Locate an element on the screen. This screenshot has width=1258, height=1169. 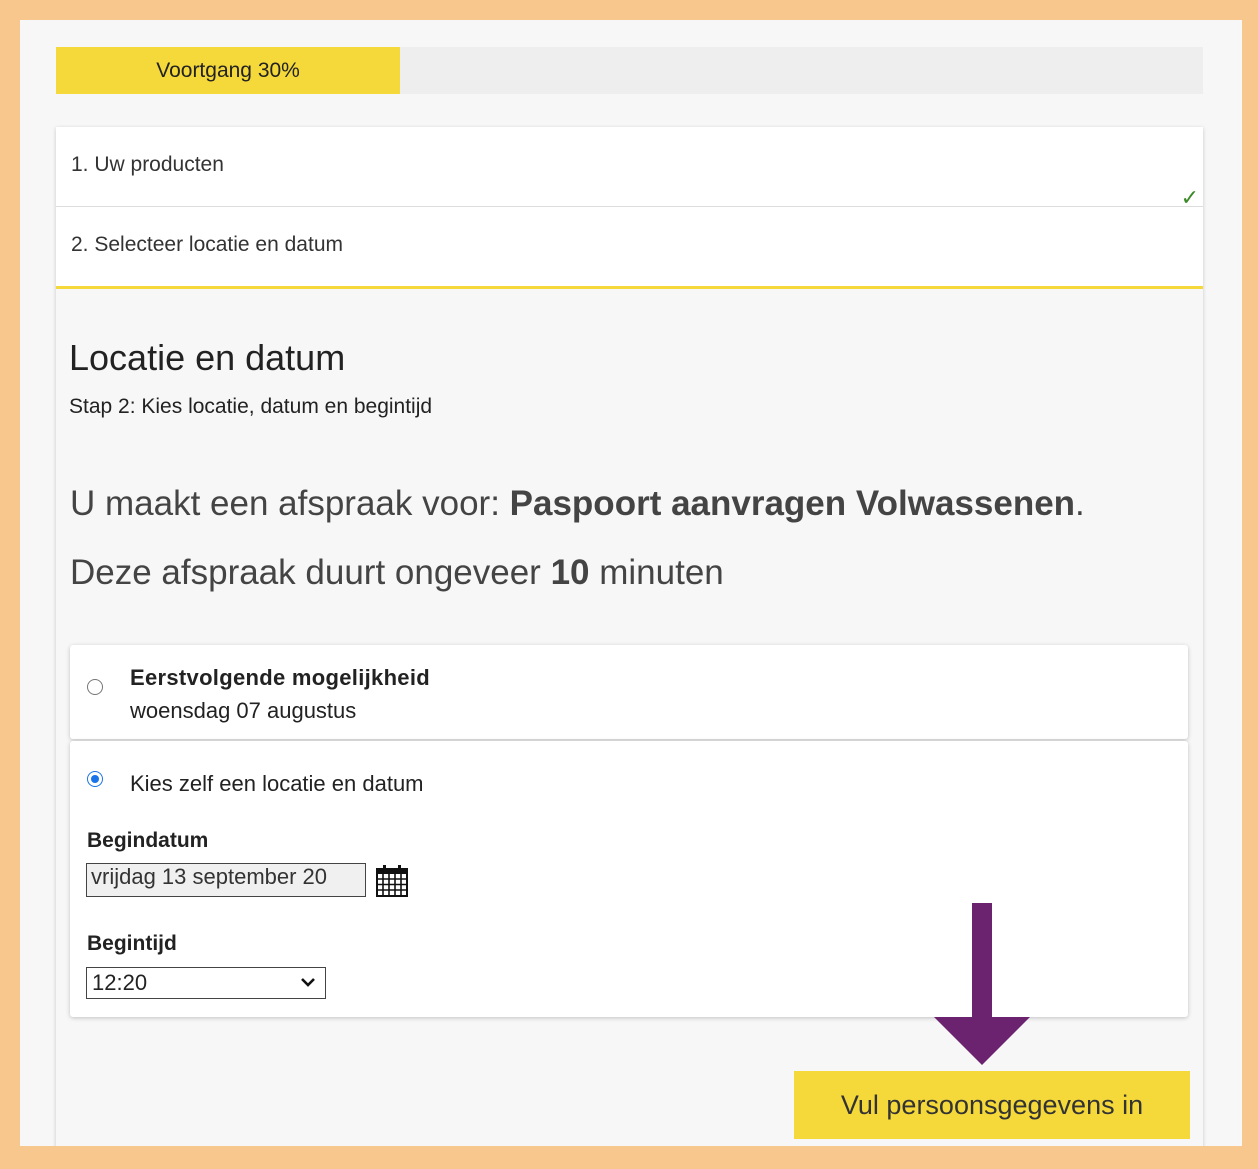
next-button-label: Vul persoonsgegevens in is located at coordinates (992, 1104).